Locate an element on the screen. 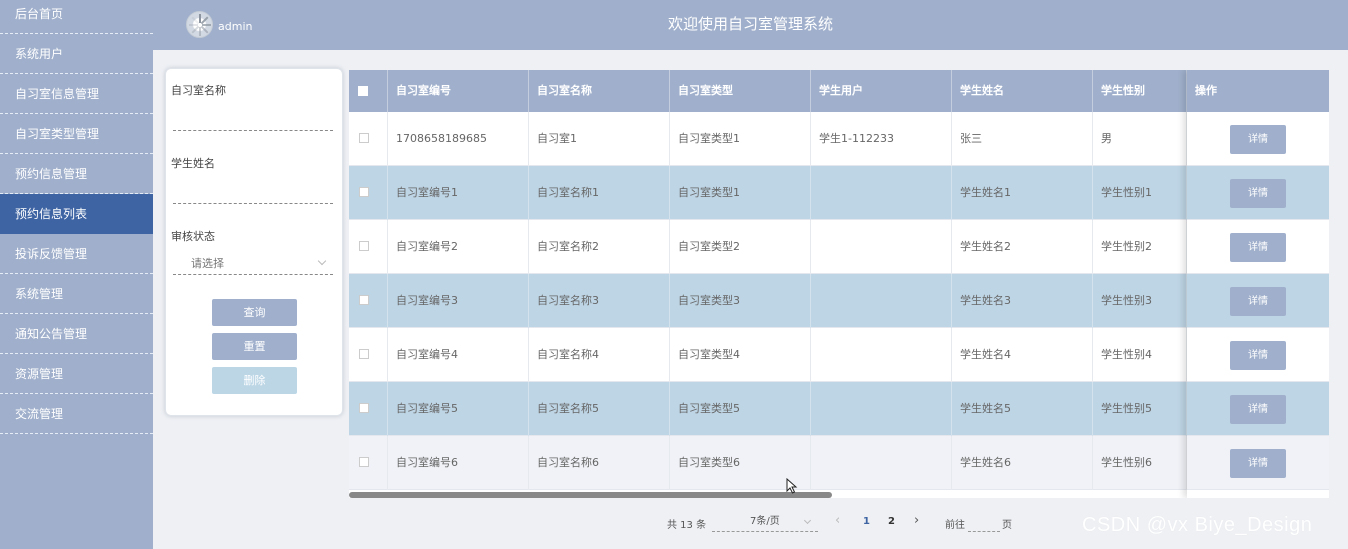 This screenshot has width=1348, height=549. page-title: 欢迎使用自习室管理系统 is located at coordinates (750, 24).